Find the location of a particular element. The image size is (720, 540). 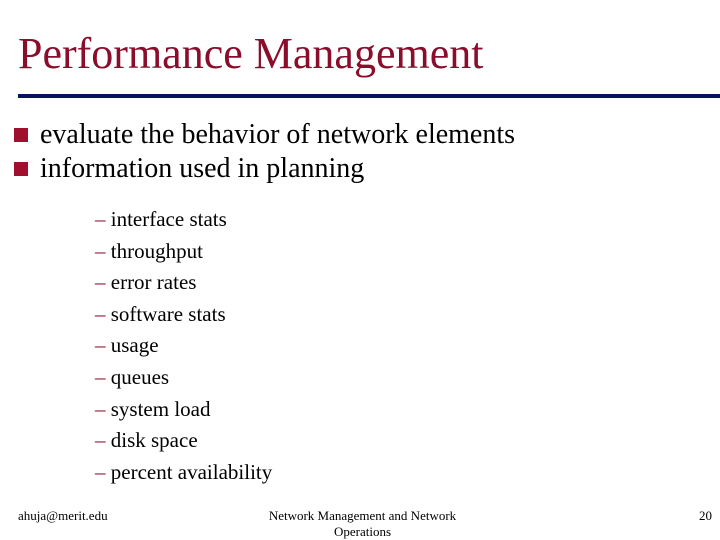

sub-bullet-item: – system load is located at coordinates (153, 409).